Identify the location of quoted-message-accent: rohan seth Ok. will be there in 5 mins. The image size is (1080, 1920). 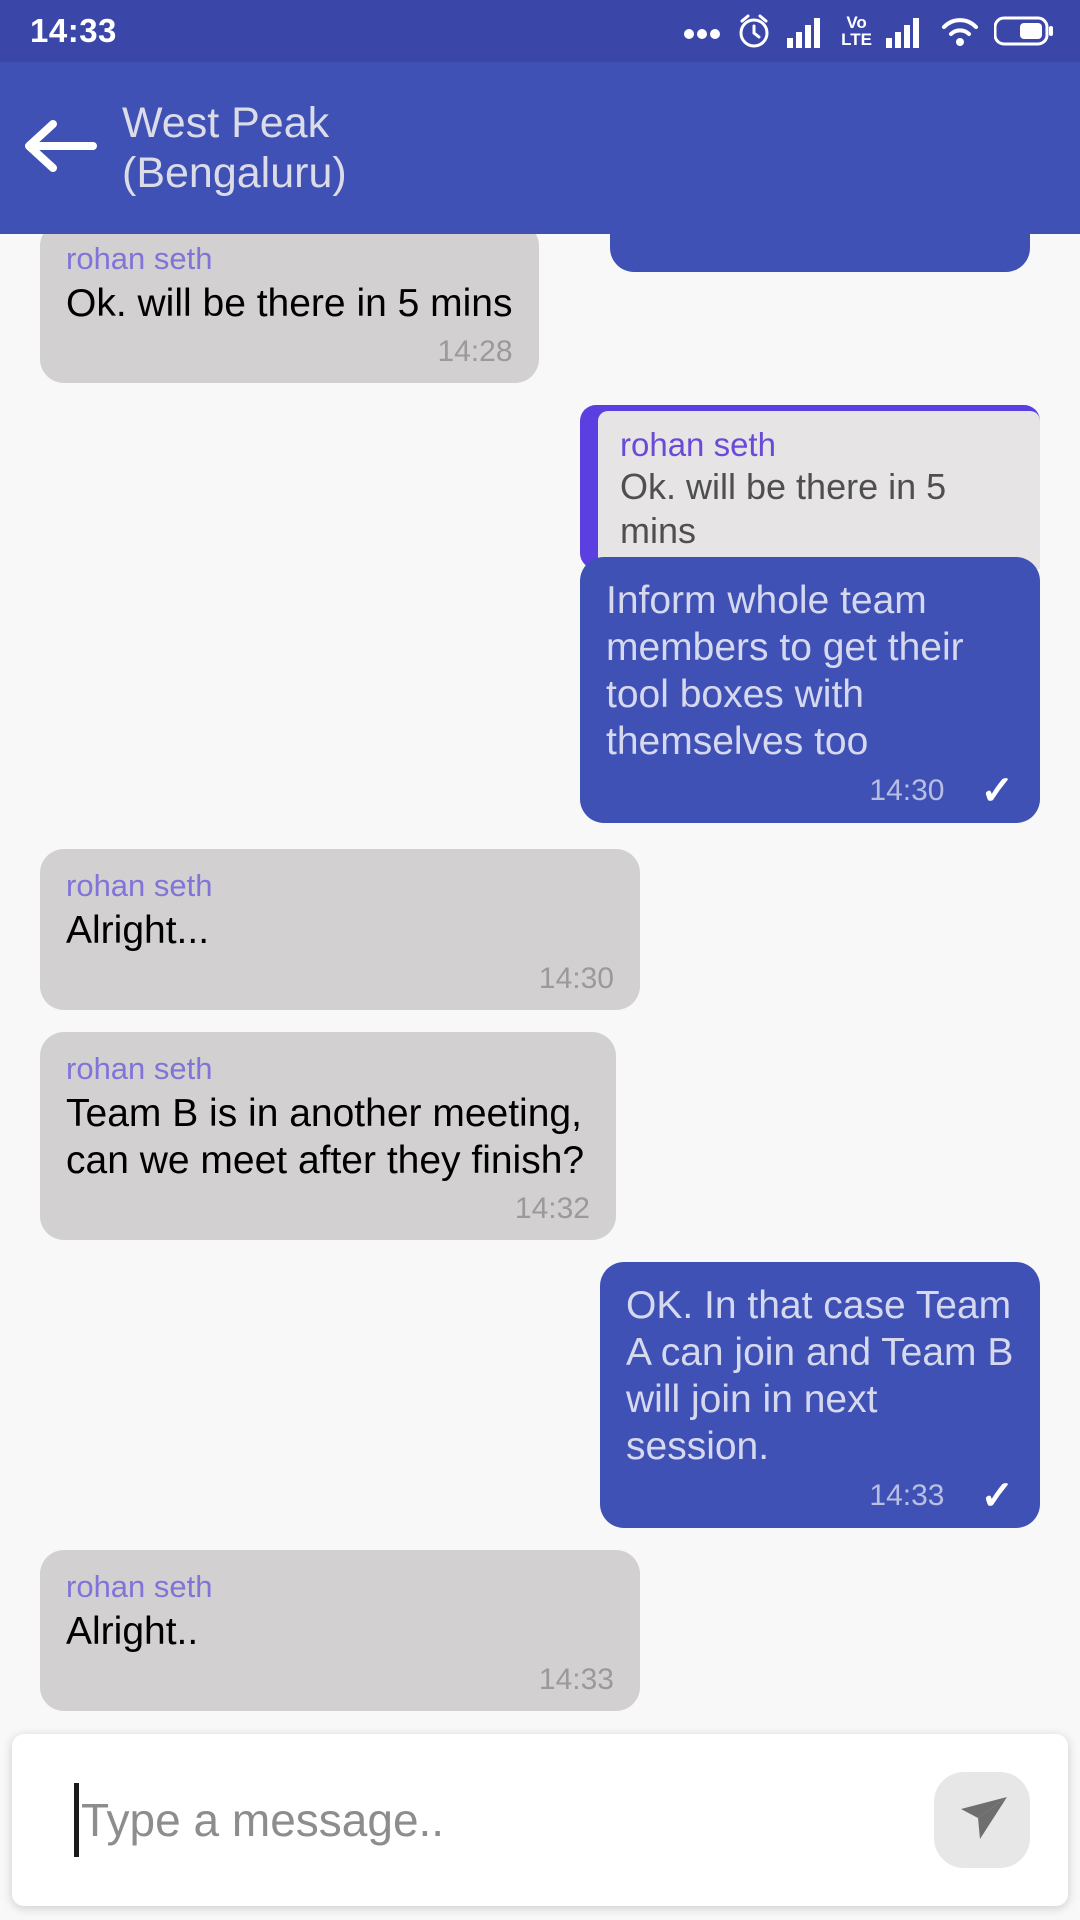
(810, 487).